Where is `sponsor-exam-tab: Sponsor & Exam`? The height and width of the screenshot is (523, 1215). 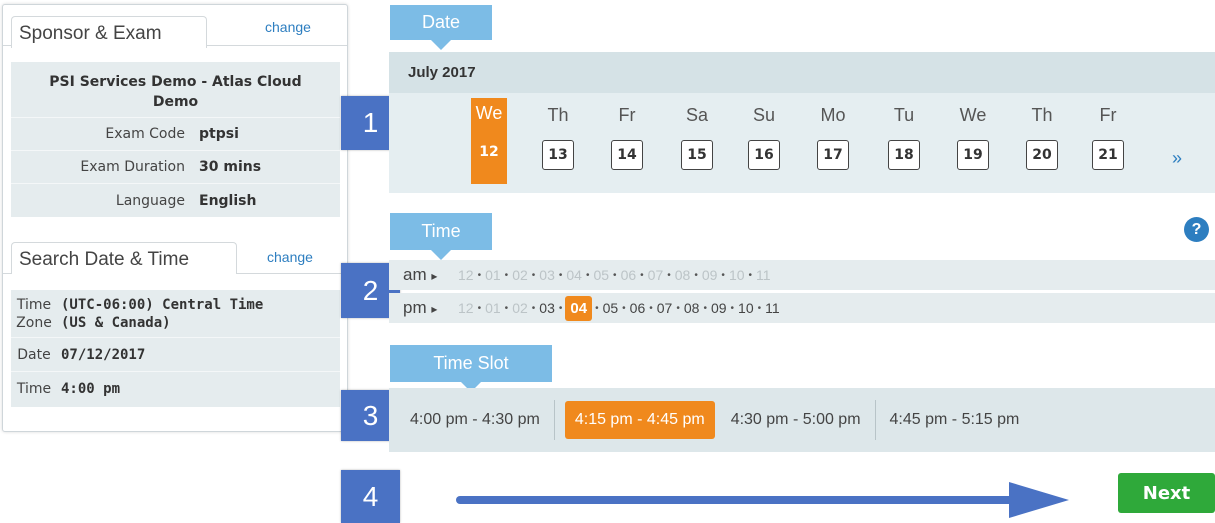 sponsor-exam-tab: Sponsor & Exam is located at coordinates (109, 32).